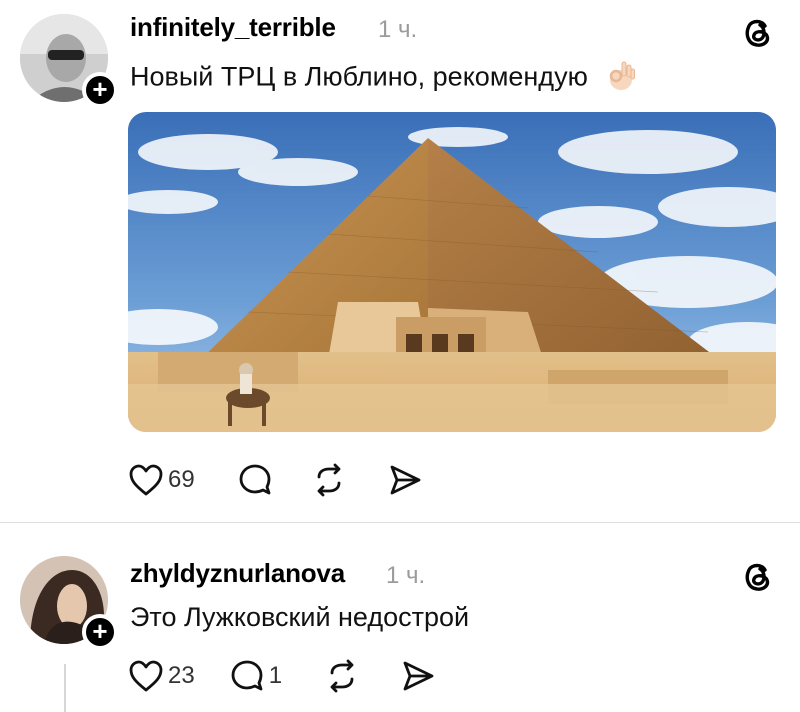 The width and height of the screenshot is (800, 712). What do you see at coordinates (400, 522) in the screenshot?
I see `post-divider` at bounding box center [400, 522].